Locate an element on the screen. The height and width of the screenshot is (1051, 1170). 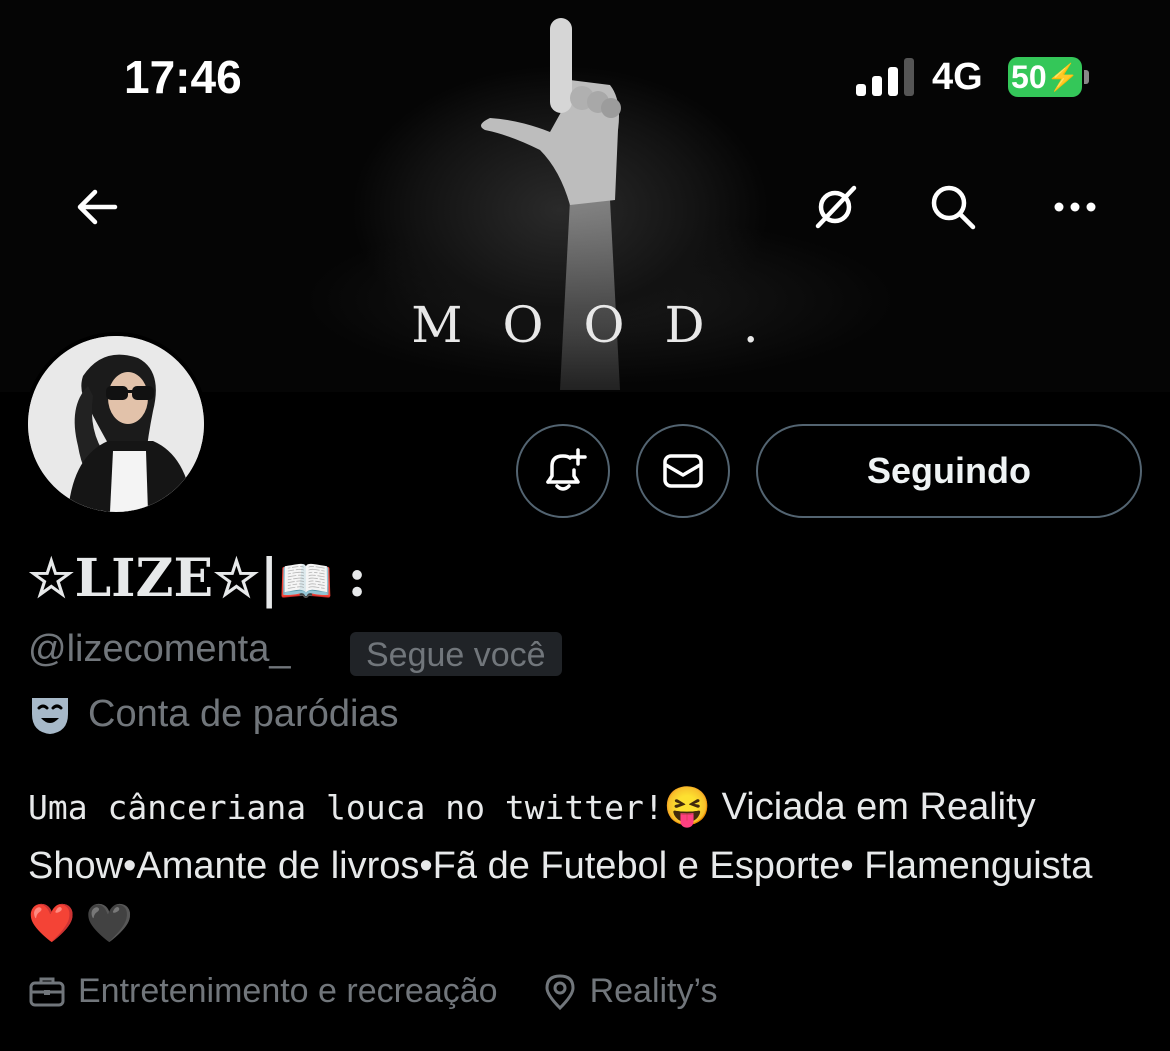
grok-button is located at coordinates (835, 207).